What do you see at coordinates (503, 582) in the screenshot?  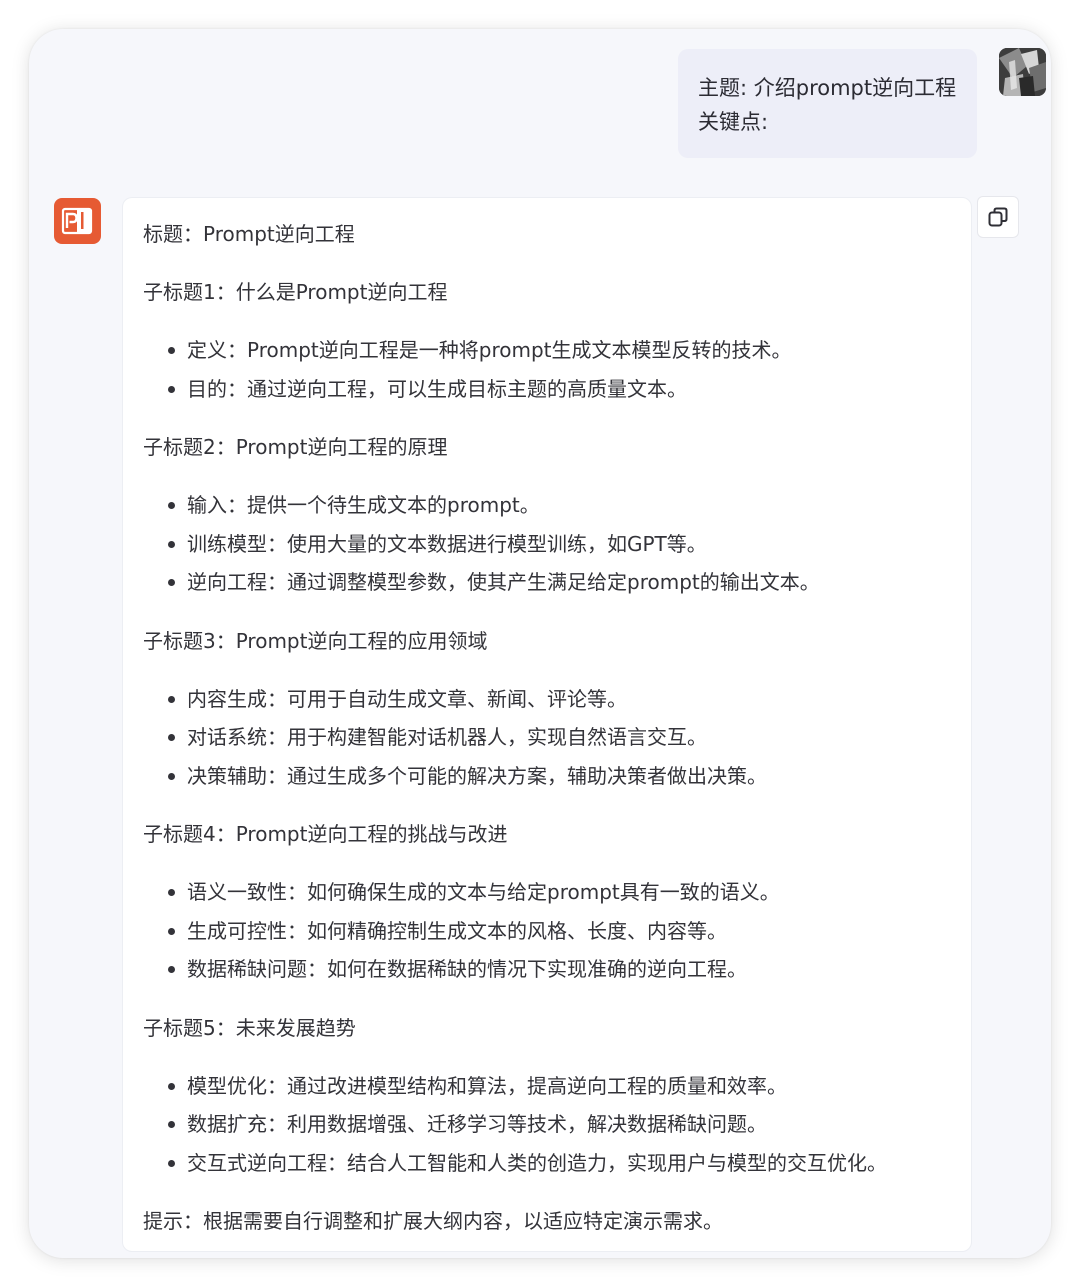 I see `list-item-text: 逆向工程：通过调整模型参数，使其产生满足给定prompt的输出文本。` at bounding box center [503, 582].